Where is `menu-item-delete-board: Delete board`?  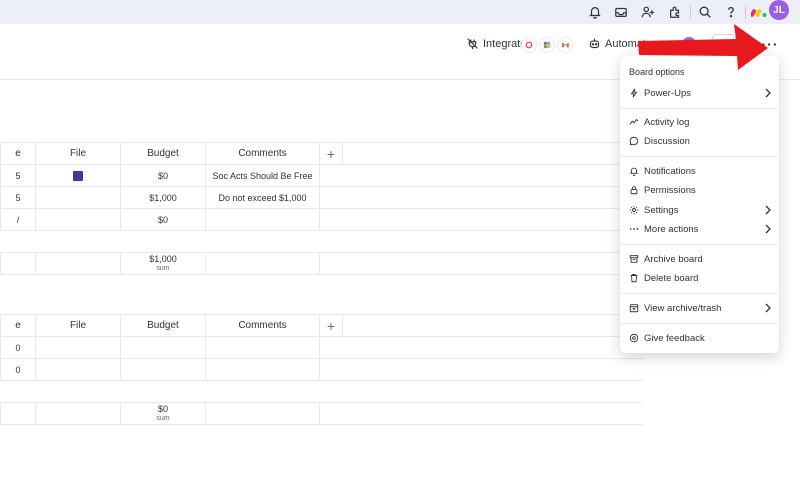 menu-item-delete-board: Delete board is located at coordinates (700, 278).